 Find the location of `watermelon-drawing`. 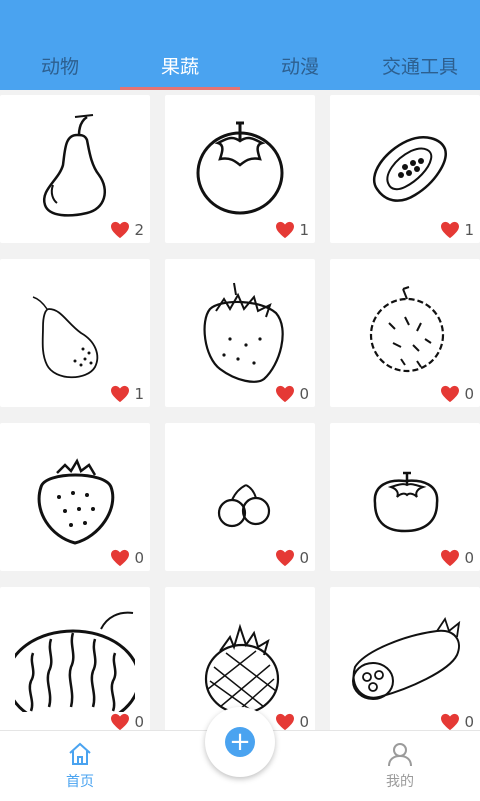

watermelon-drawing is located at coordinates (75, 661).